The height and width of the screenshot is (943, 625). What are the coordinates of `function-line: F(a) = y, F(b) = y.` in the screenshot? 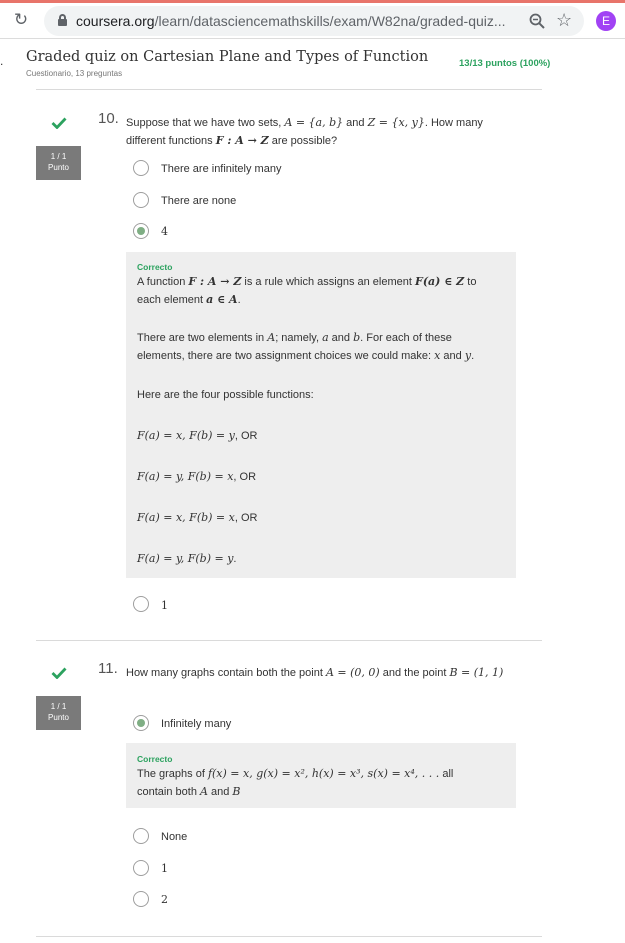 It's located at (187, 558).